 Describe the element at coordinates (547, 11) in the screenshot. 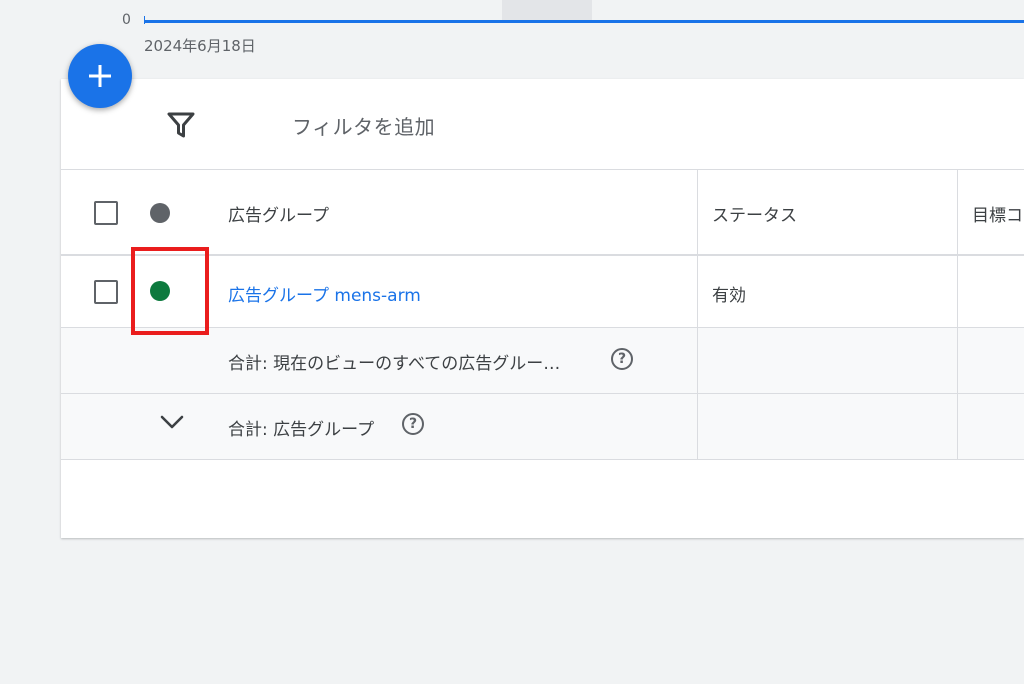

I see `chart-hover-band` at that location.